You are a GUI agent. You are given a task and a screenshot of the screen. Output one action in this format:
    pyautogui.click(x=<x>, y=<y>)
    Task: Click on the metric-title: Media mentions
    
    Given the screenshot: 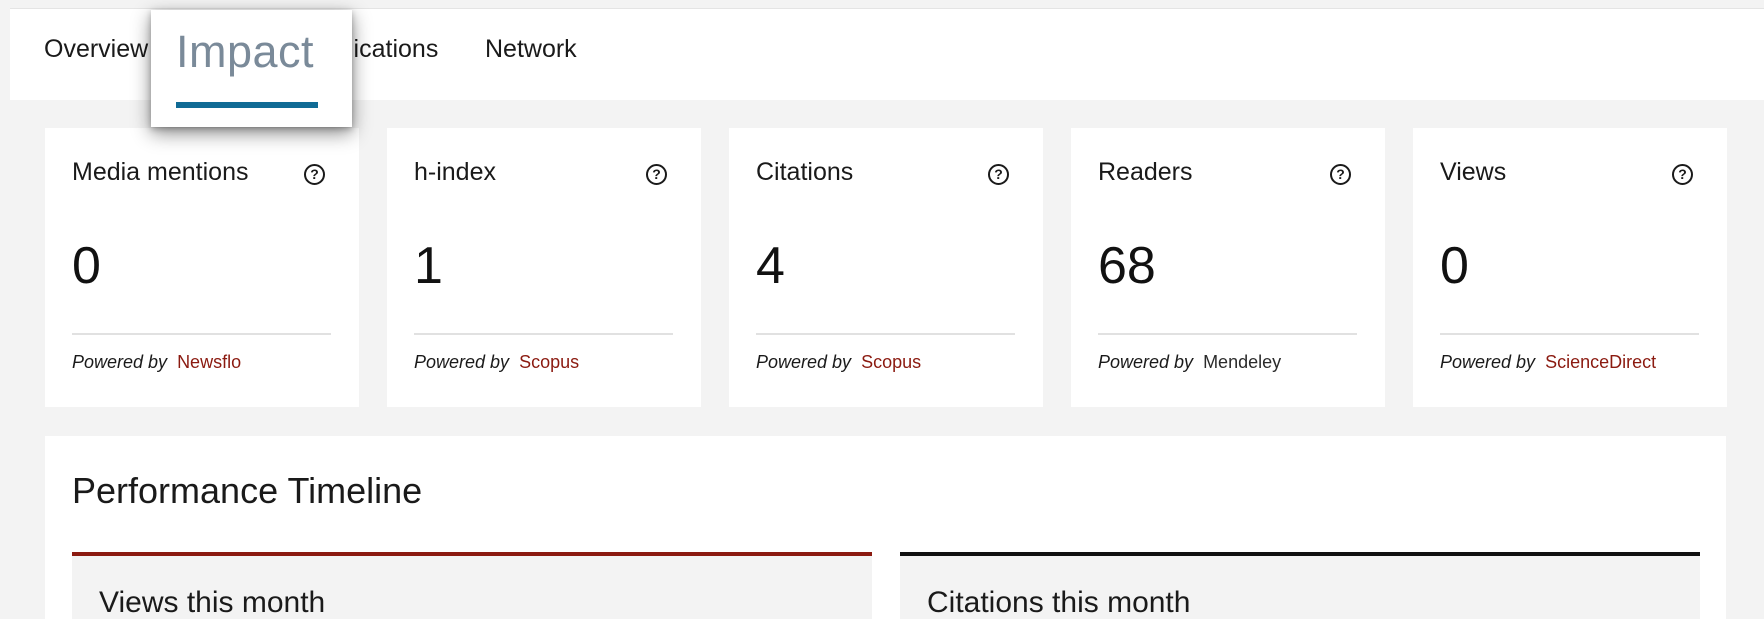 What is the action you would take?
    pyautogui.click(x=160, y=172)
    